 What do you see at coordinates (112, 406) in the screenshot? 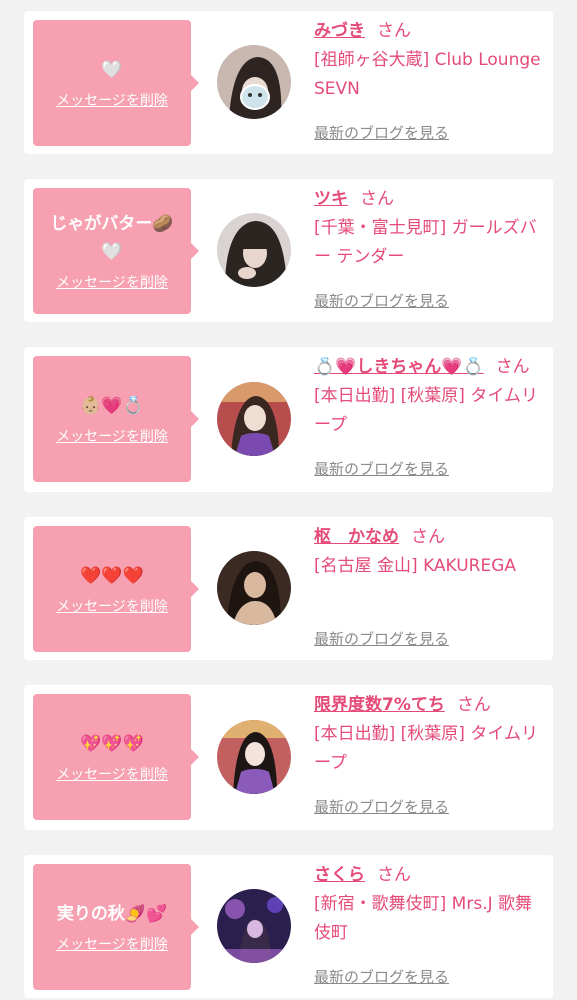
I see `message-text: 👶🏼💗💍` at bounding box center [112, 406].